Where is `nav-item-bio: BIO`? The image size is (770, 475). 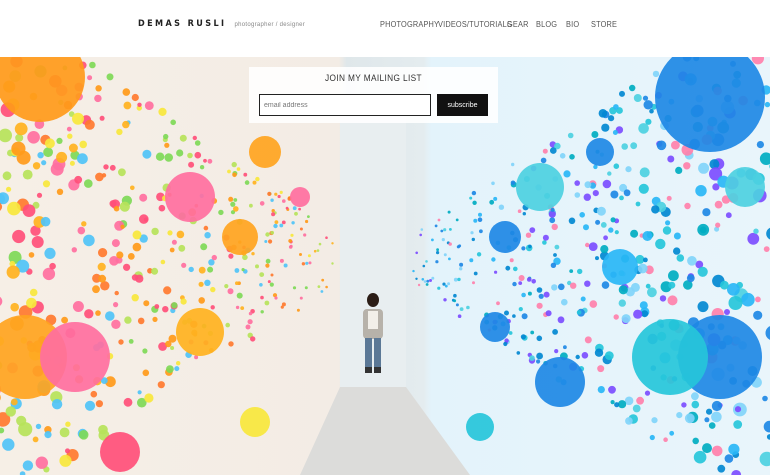
nav-item-bio: BIO is located at coordinates (572, 24).